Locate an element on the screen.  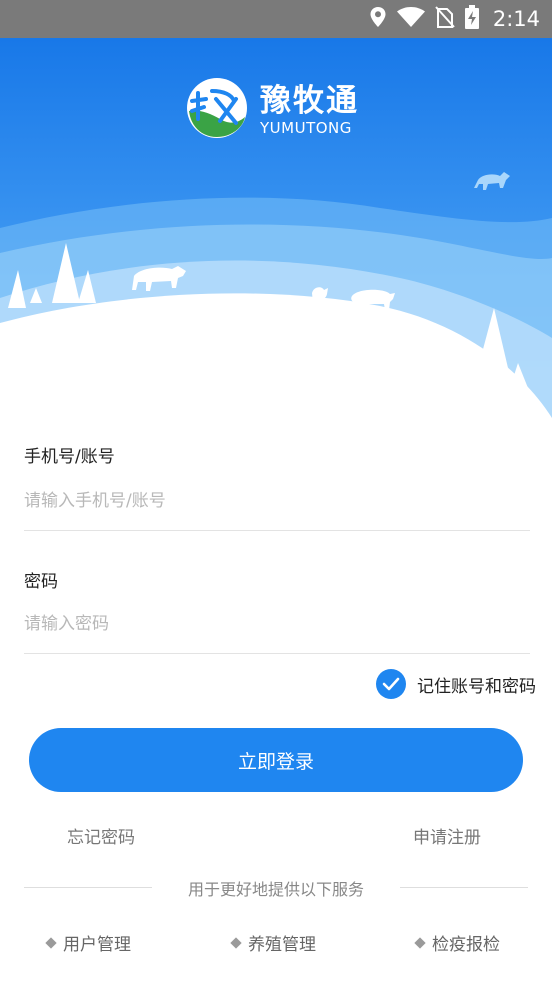
status-icons: 2:14 is located at coordinates (454, 19).